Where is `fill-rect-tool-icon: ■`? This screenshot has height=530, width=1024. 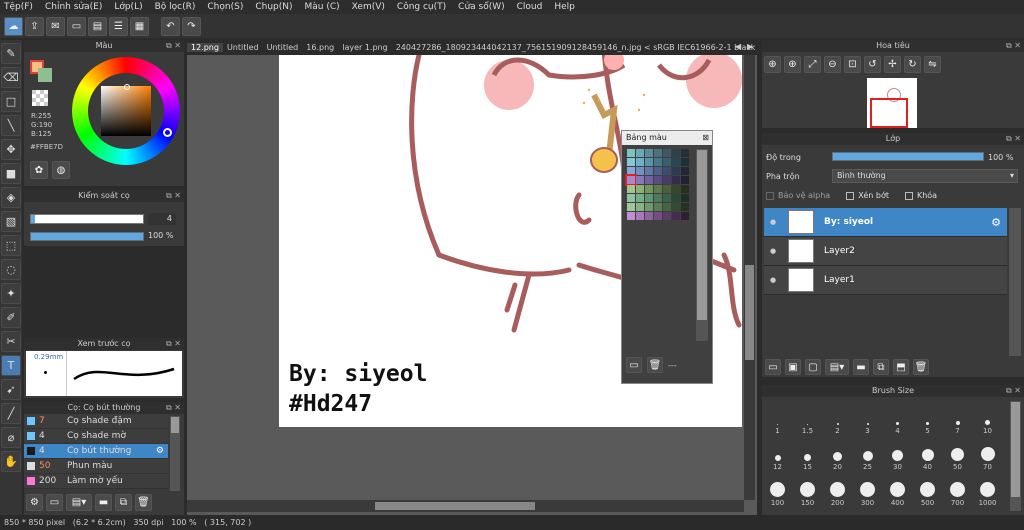 fill-rect-tool-icon: ■ is located at coordinates (11, 173).